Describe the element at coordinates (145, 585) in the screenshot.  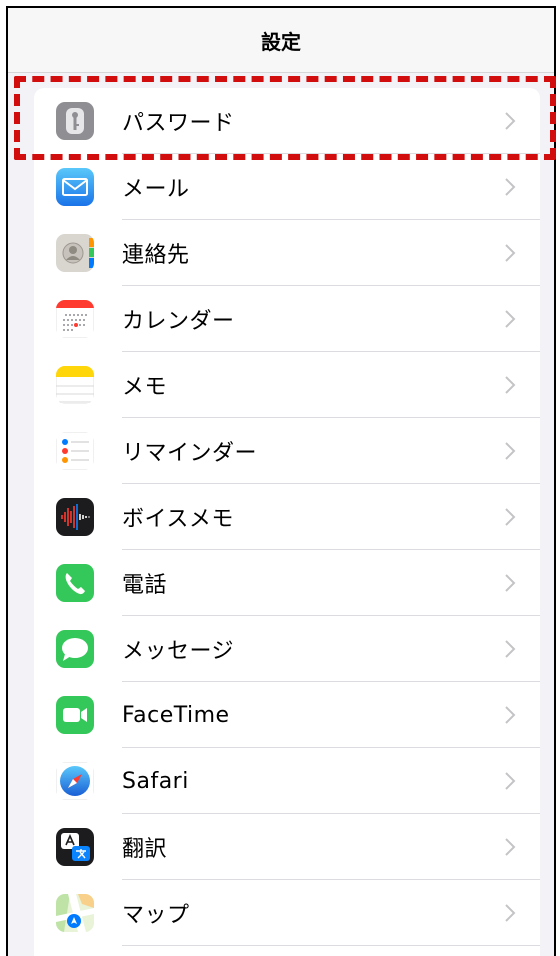
I see `settings-item-label: 電話` at that location.